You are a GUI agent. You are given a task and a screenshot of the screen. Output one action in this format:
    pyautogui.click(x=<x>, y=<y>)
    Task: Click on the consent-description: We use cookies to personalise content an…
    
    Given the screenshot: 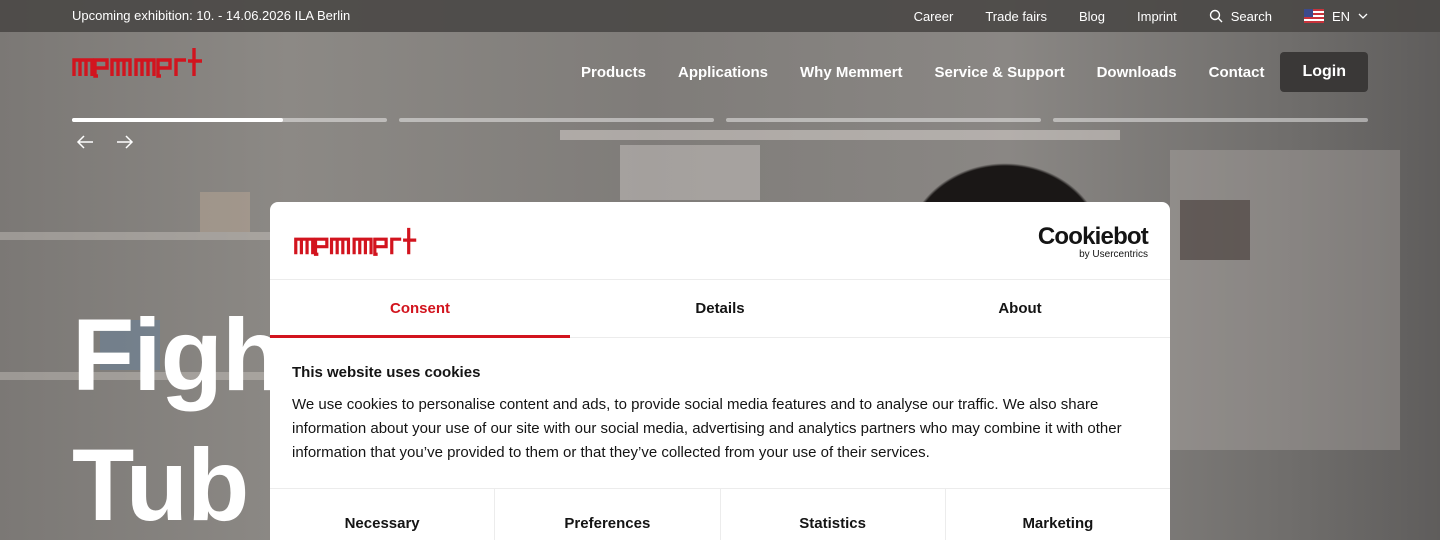 What is the action you would take?
    pyautogui.click(x=707, y=428)
    